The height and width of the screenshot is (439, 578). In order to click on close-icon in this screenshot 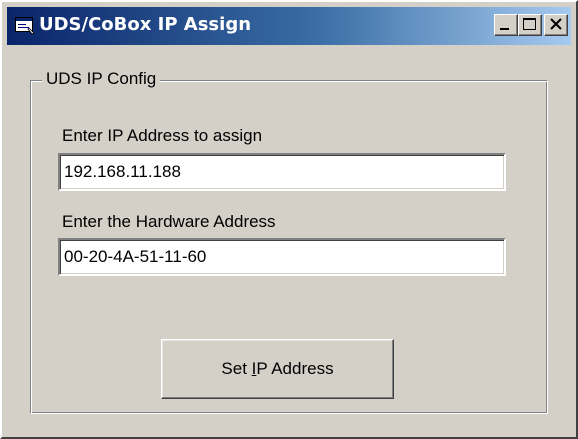, I will do `click(556, 24)`.